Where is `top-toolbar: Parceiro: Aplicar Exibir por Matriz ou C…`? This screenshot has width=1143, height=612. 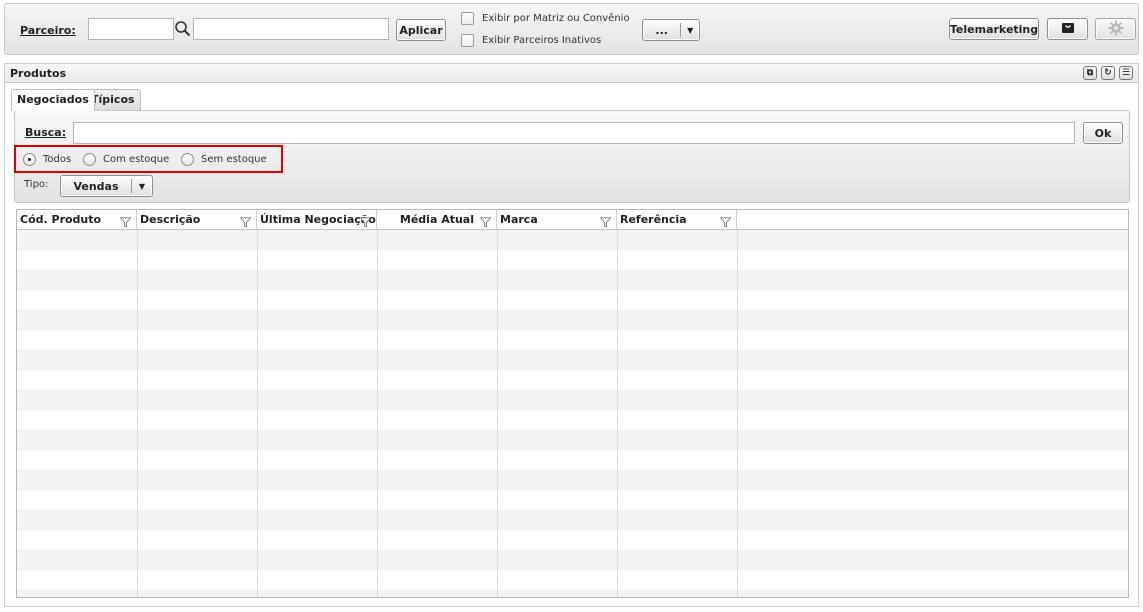
top-toolbar: Parceiro: Aplicar Exibir por Matriz ou C… is located at coordinates (571, 29).